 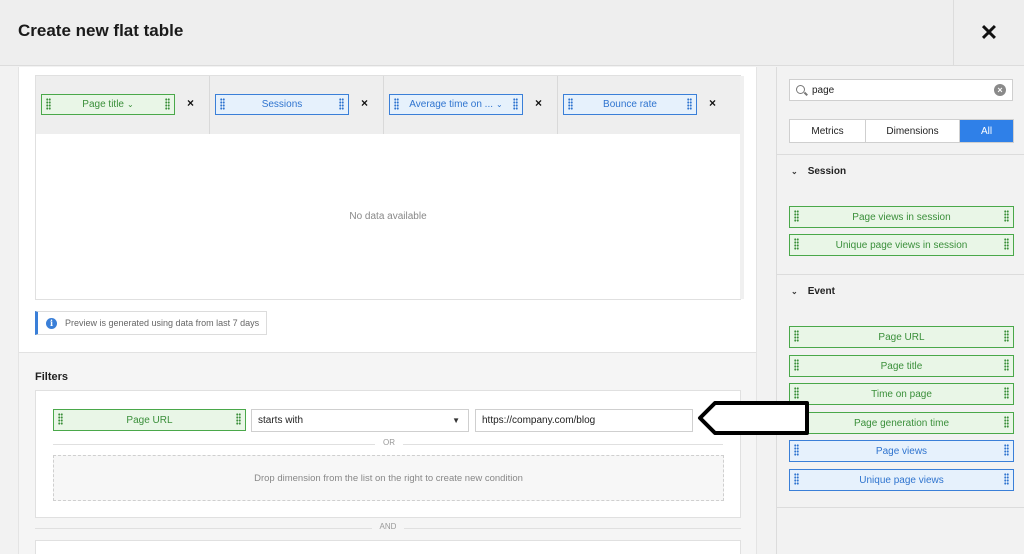 I want to click on dialog-header: Create new flat table ✕, so click(x=512, y=33).